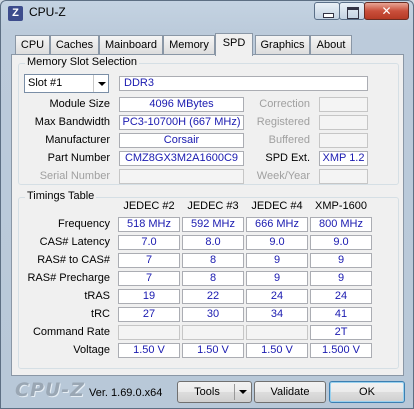 This screenshot has width=414, height=409. I want to click on validate-button: Validate, so click(290, 392).